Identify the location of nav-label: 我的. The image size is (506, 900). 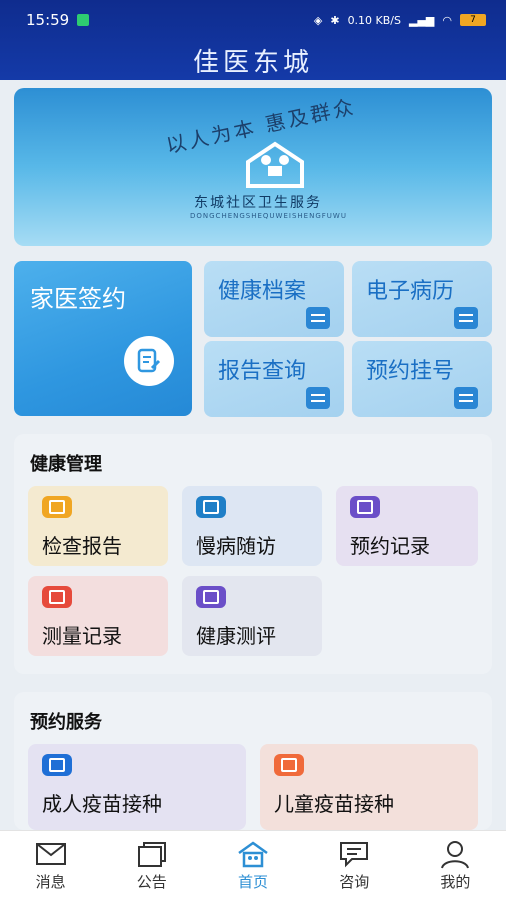
(455, 882).